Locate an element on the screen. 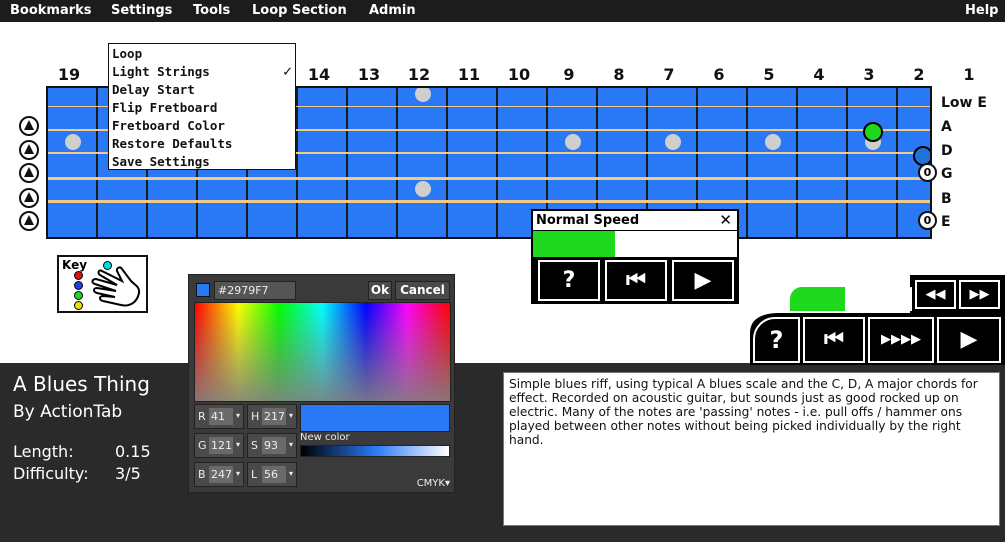 Image resolution: width=1005 pixels, height=542 pixels. color-spectrum is located at coordinates (322, 352).